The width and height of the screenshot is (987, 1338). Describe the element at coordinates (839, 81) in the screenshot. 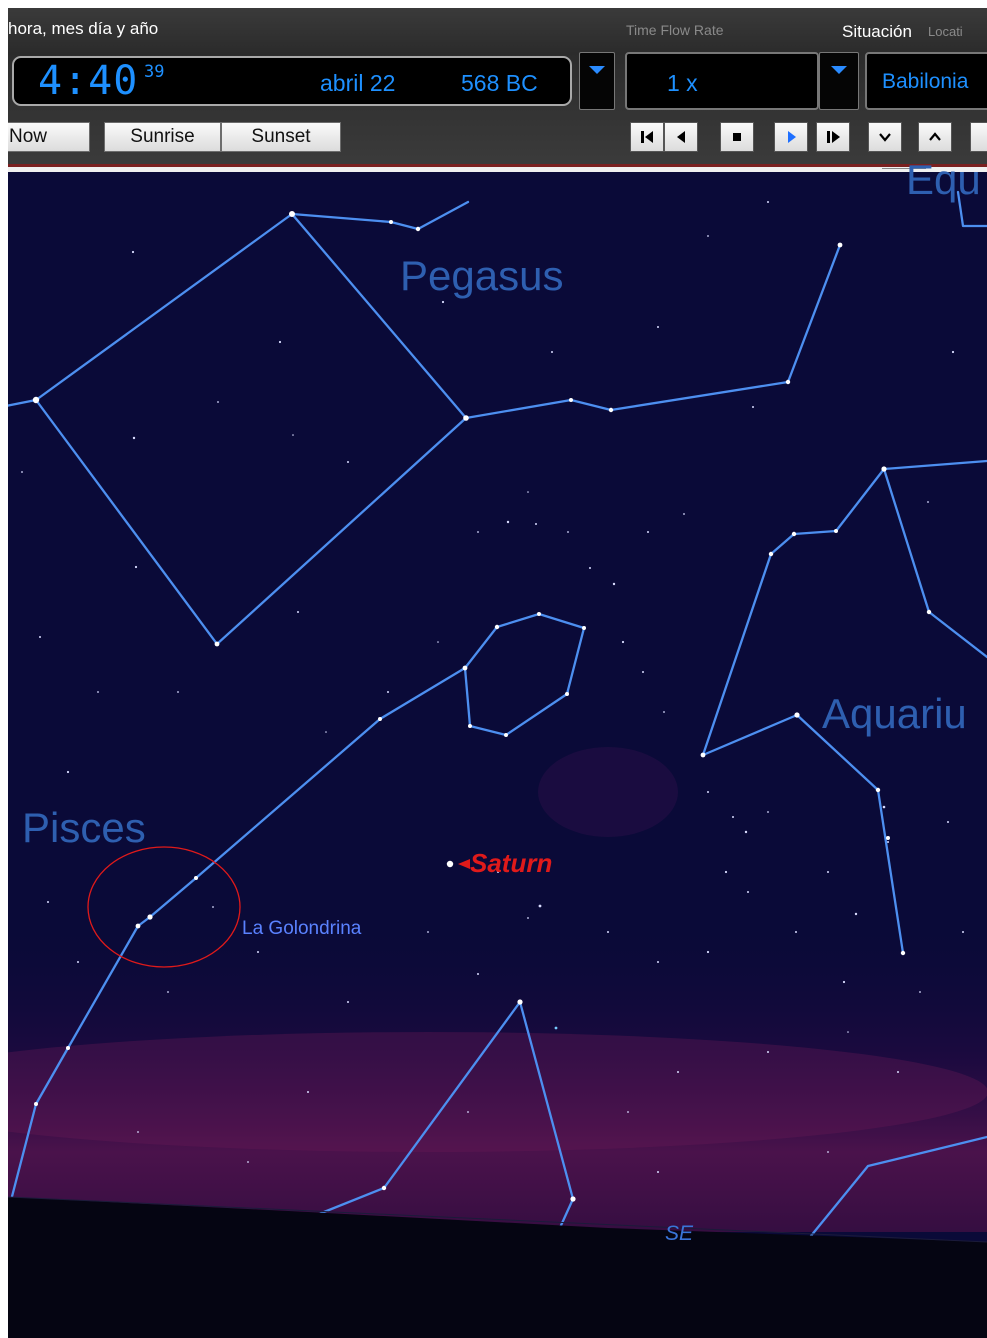

I see `time-flow-rate-dropdown` at that location.